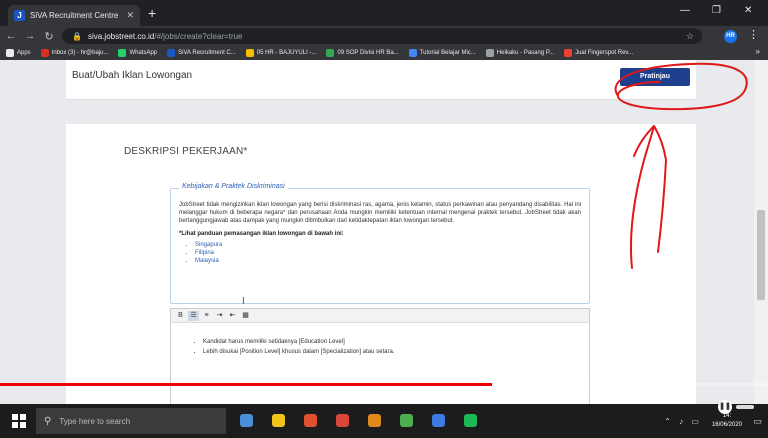 The height and width of the screenshot is (438, 768). I want to click on minimize-icon: —, so click(685, 10).